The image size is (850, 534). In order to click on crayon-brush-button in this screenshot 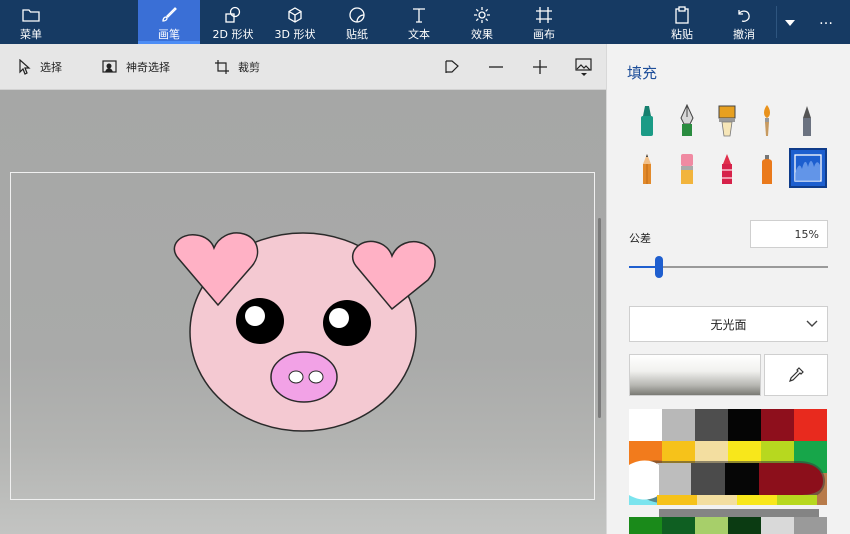, I will do `click(727, 169)`.